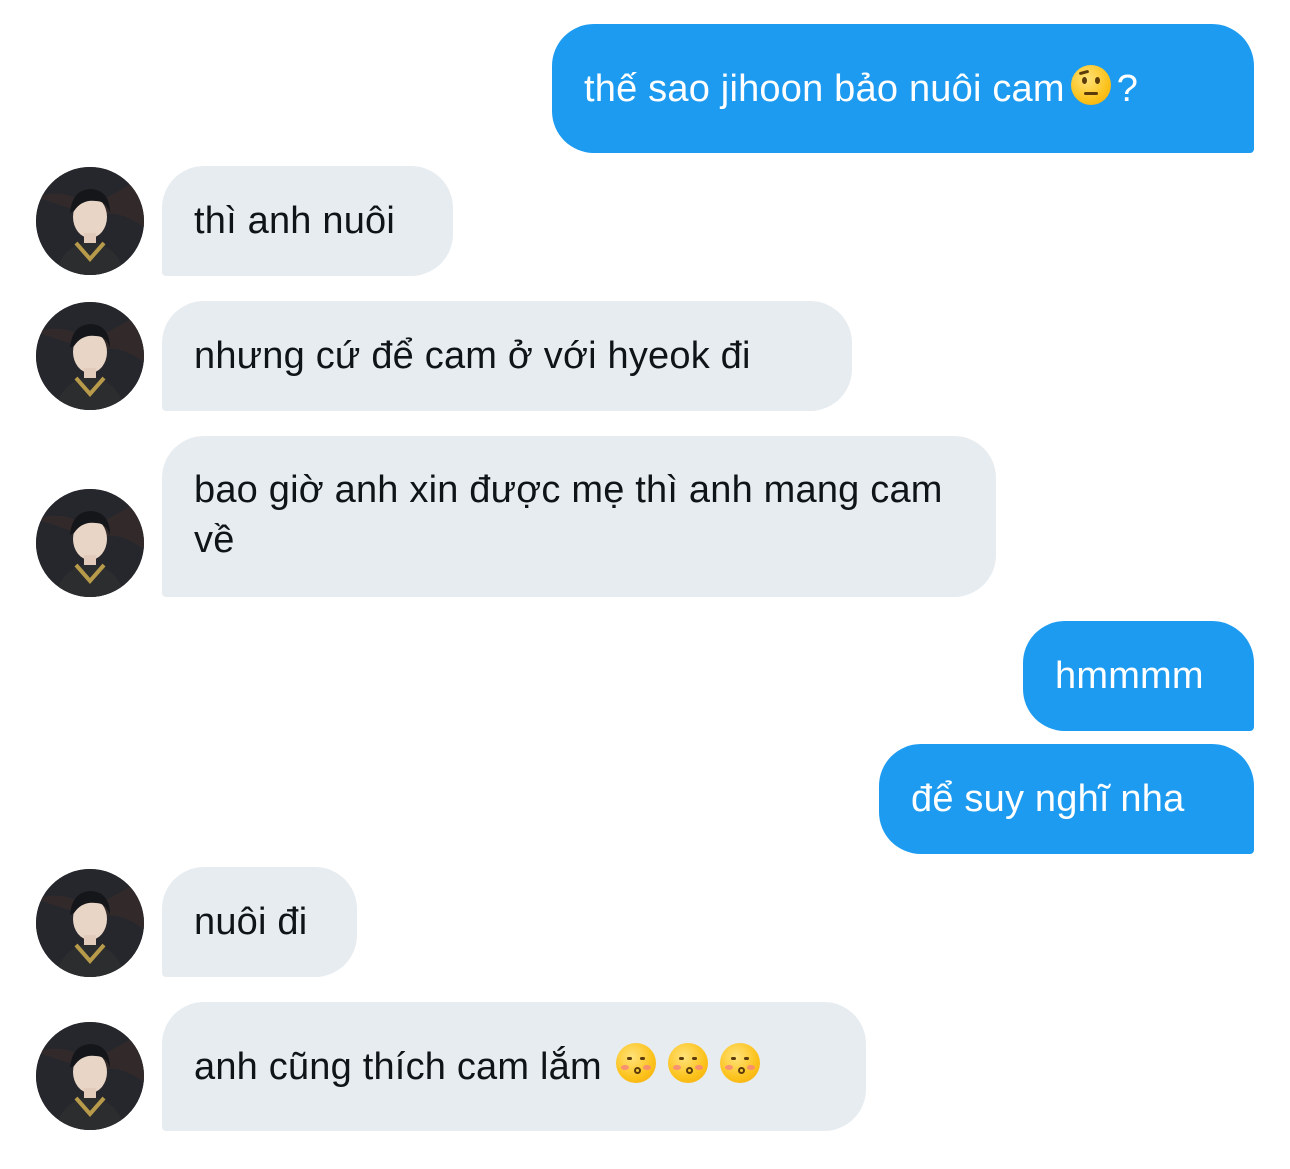 The height and width of the screenshot is (1169, 1290). I want to click on message-text: hmmmm, so click(1129, 676).